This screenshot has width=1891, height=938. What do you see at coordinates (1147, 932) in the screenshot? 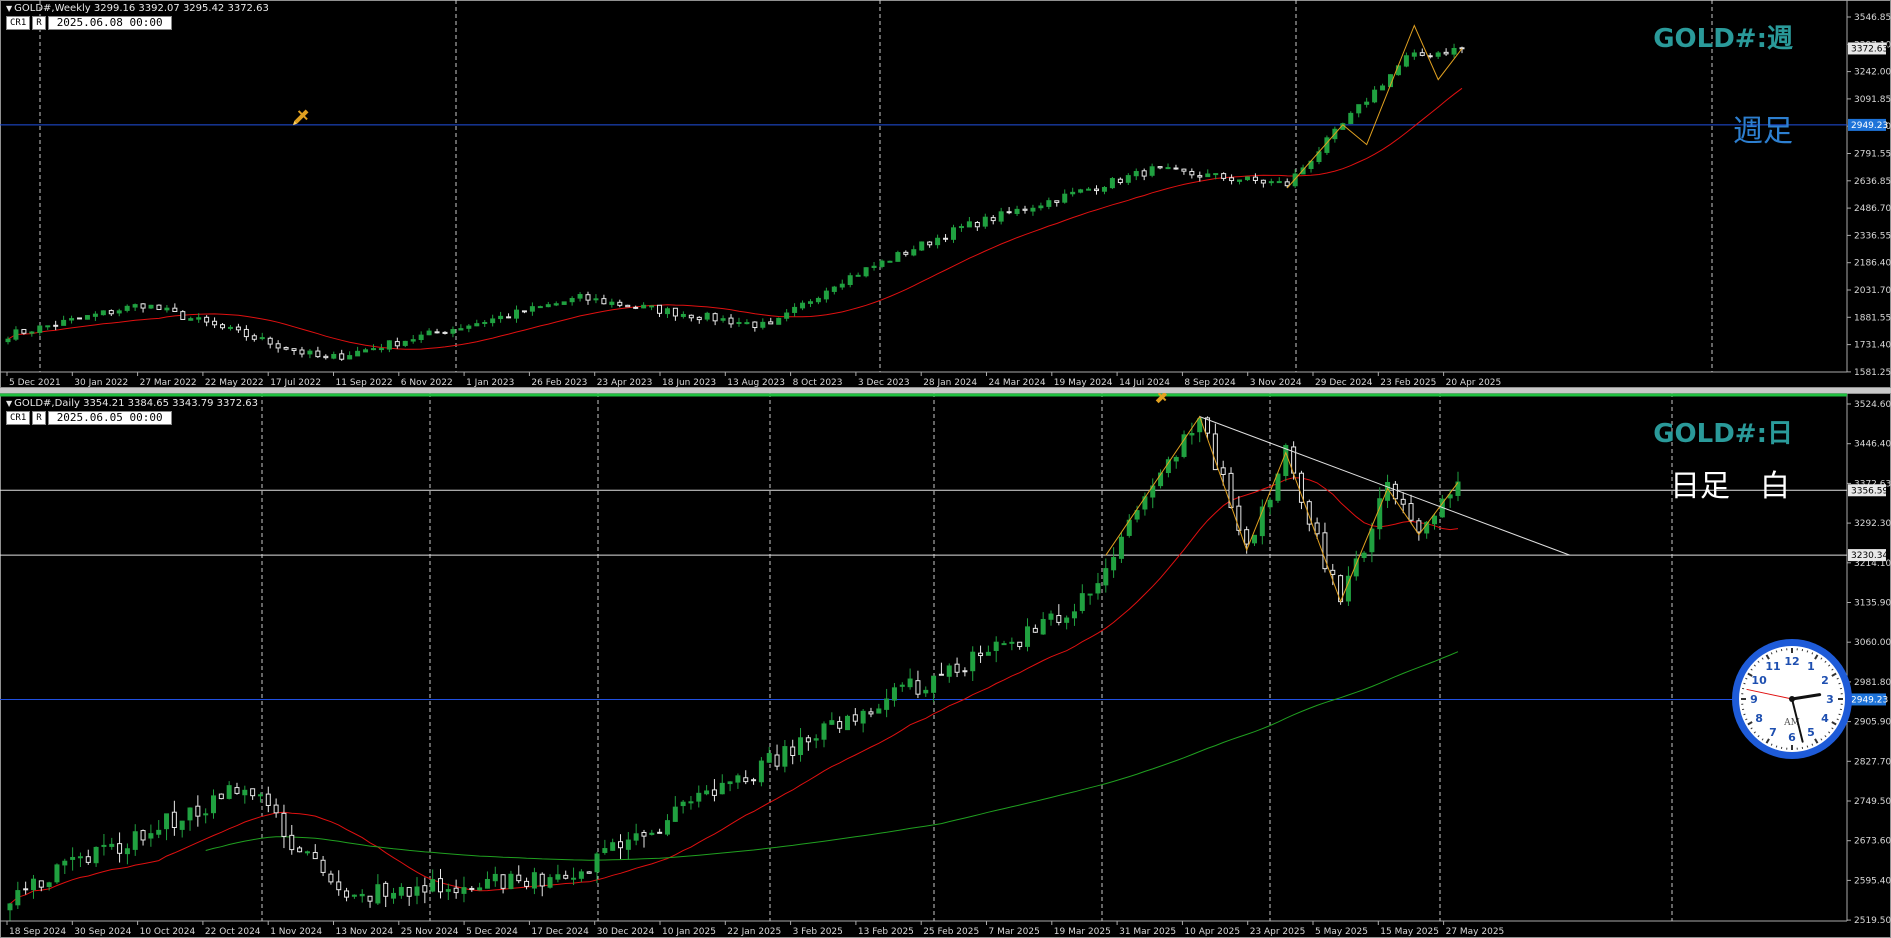
I see `time-axis-label: 31 Mar 2025` at bounding box center [1147, 932].